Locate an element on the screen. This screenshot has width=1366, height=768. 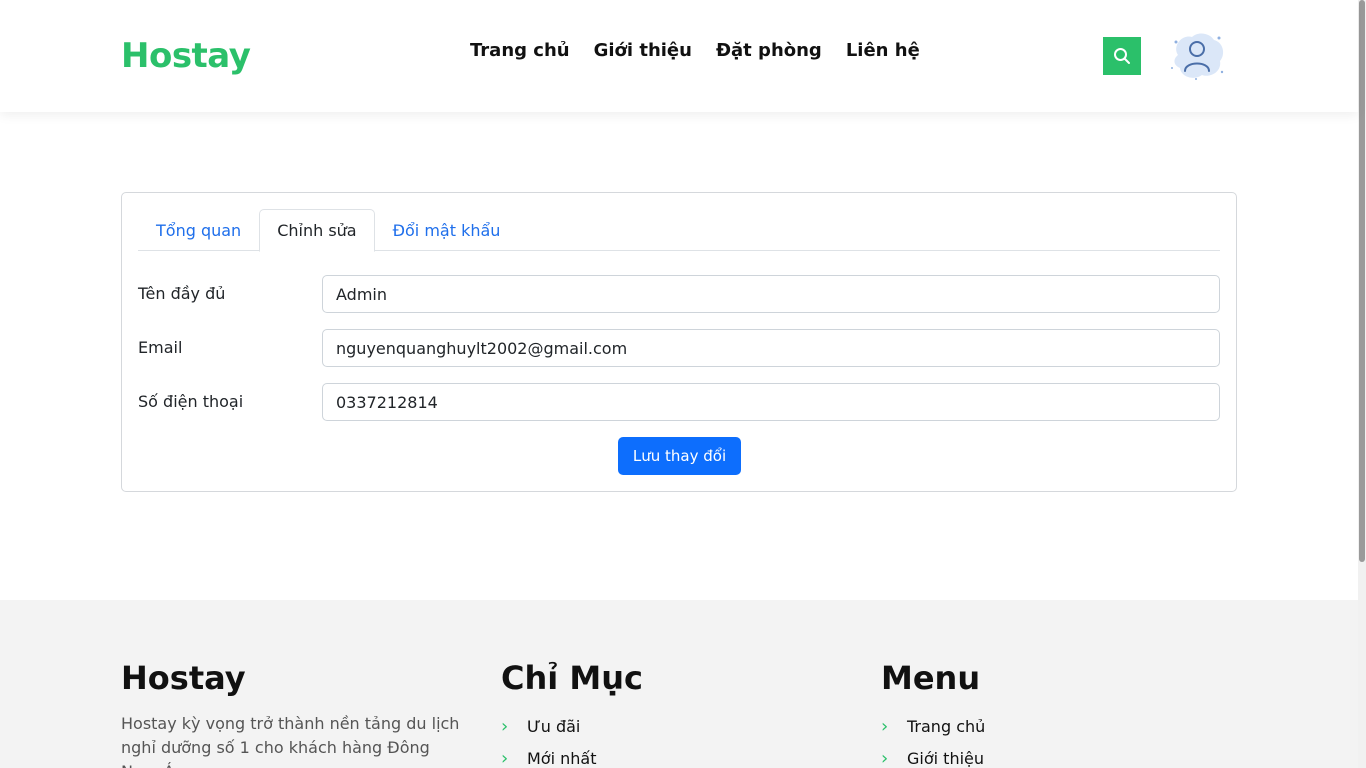
footer-index-title: Chỉ Mục is located at coordinates (572, 678).